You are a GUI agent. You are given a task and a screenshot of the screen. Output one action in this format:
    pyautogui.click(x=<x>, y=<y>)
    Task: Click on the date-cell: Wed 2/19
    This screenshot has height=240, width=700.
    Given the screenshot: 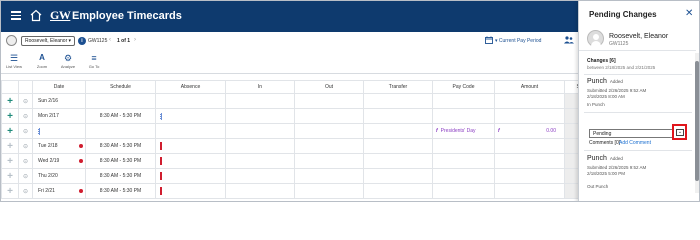 What is the action you would take?
    pyautogui.click(x=59, y=161)
    